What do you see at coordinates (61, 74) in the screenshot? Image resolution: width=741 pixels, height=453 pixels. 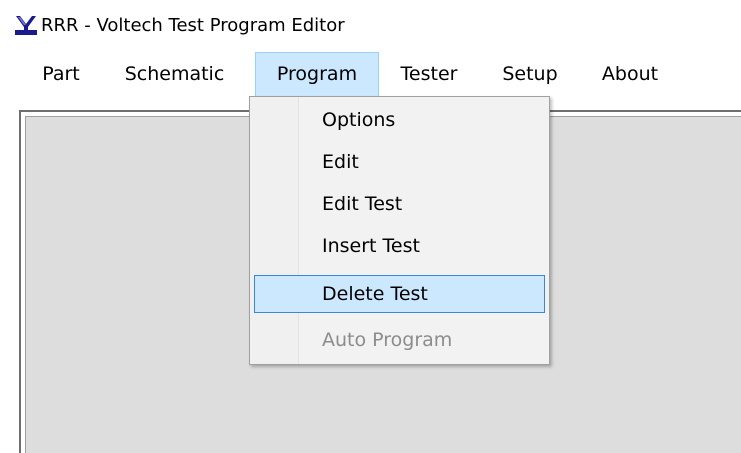 I see `menu-part: Part` at bounding box center [61, 74].